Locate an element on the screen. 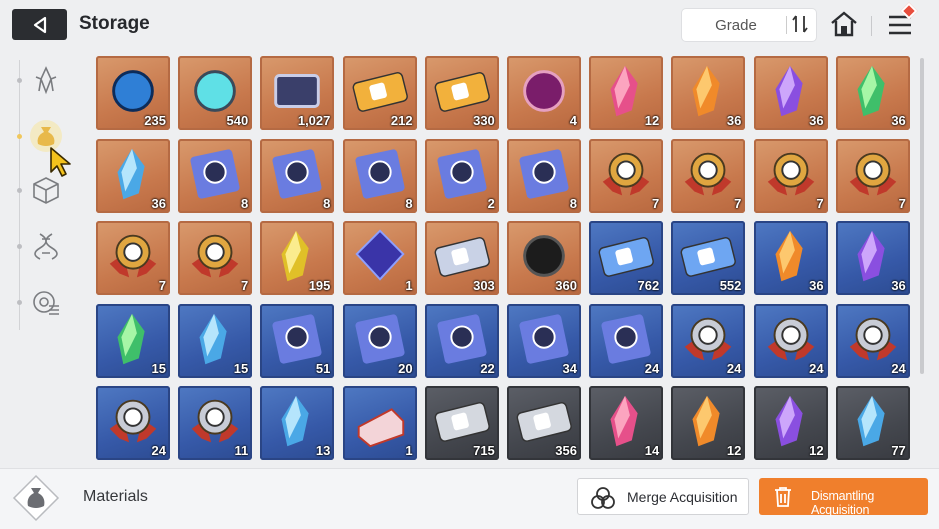 Image resolution: width=939 pixels, height=529 pixels. item-slot: 235 is located at coordinates (133, 93).